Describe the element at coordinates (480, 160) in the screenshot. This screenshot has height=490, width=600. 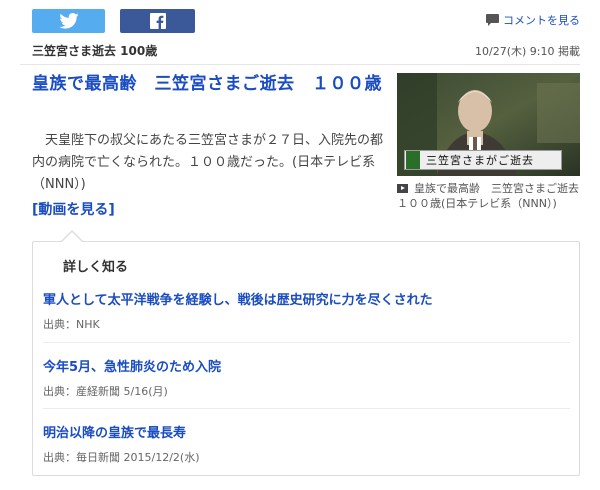
I see `thumbnail-caption: 三笠宮さまがご逝去` at that location.